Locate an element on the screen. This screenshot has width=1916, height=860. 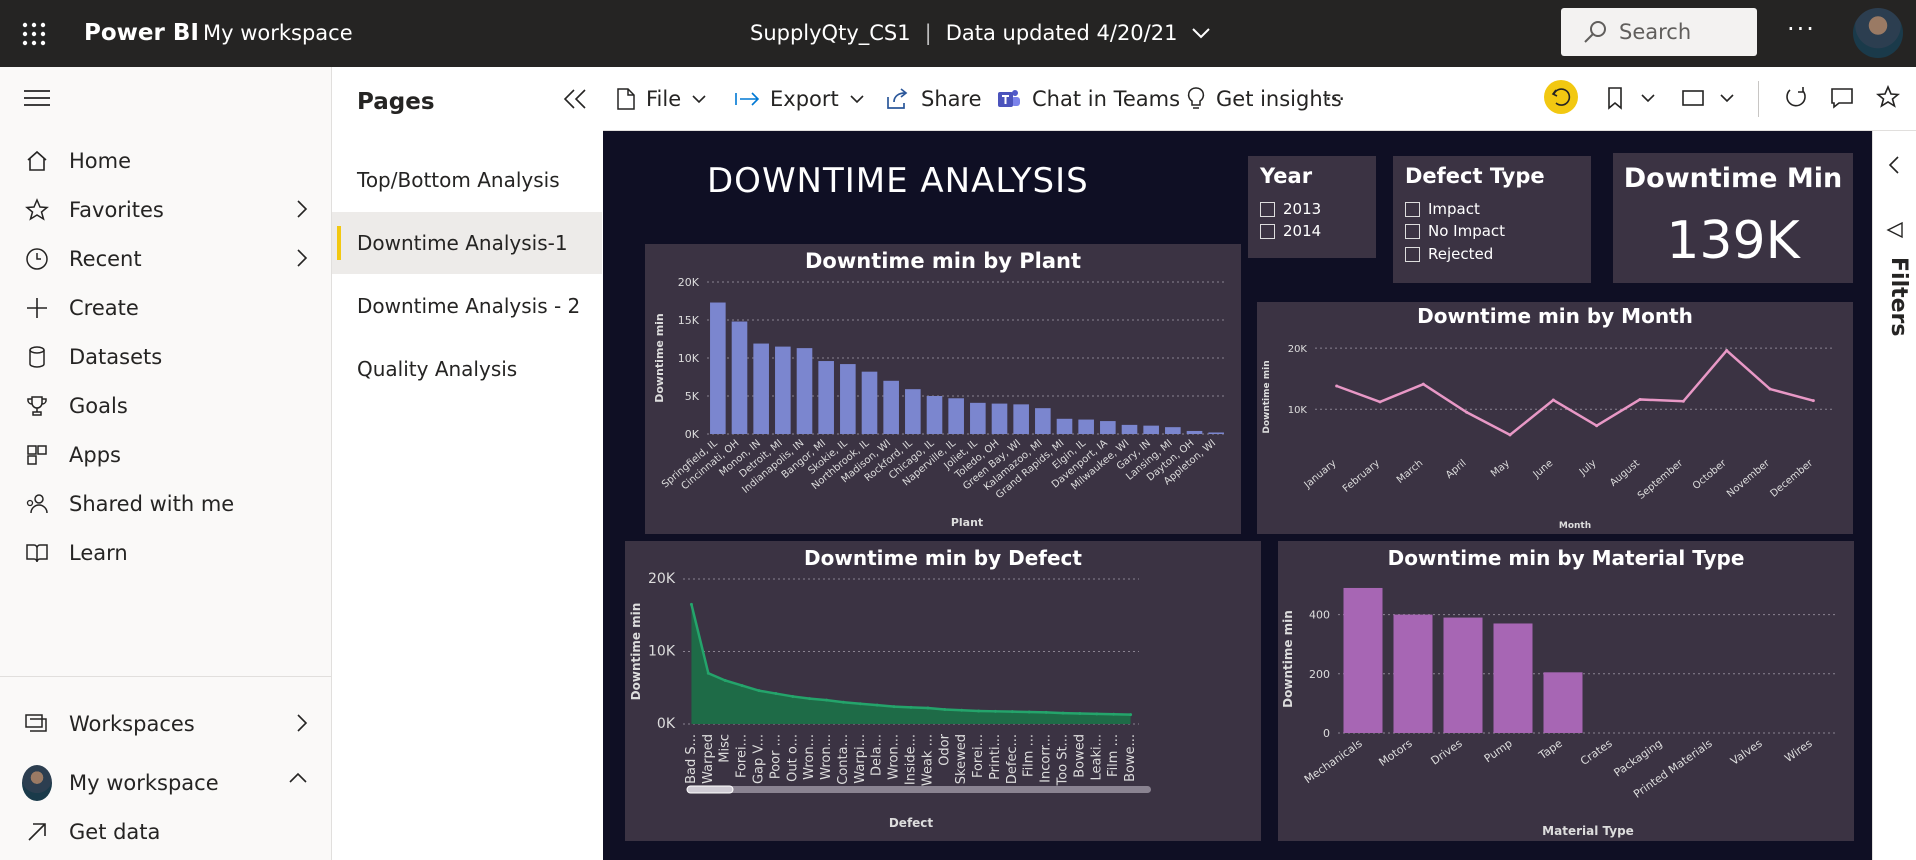
undo-icon is located at coordinates (1561, 97).